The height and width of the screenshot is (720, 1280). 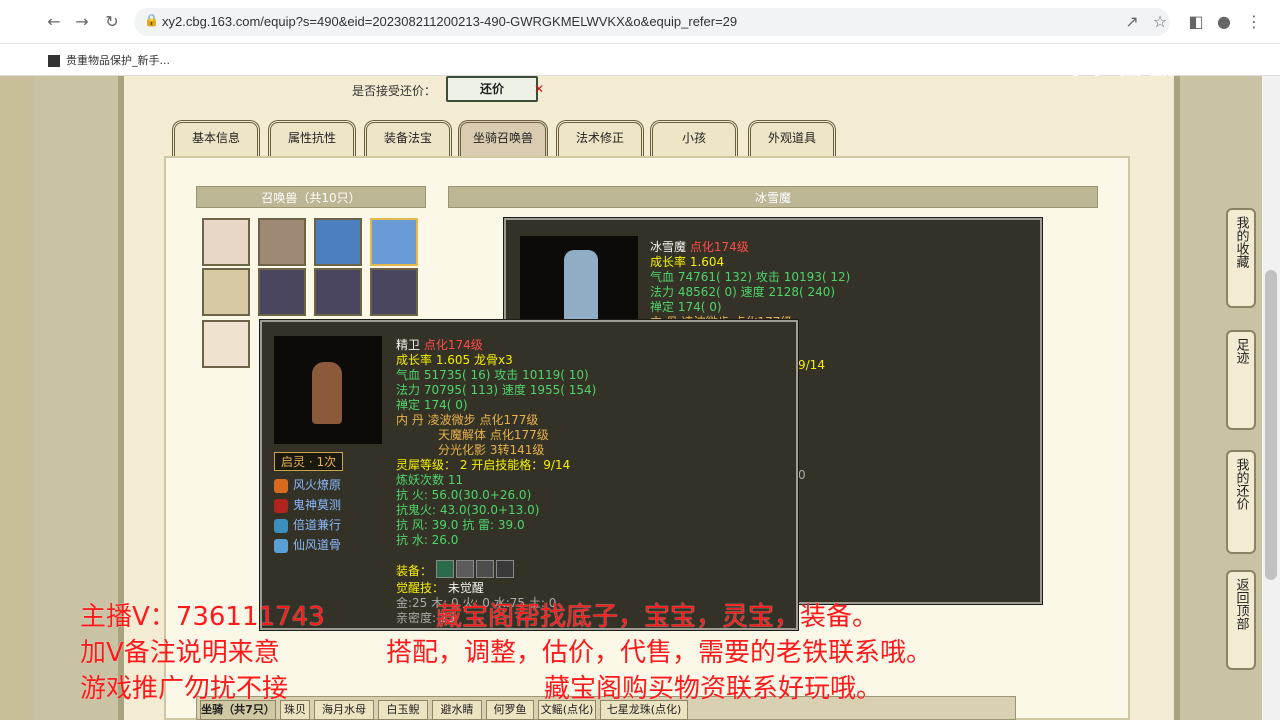 What do you see at coordinates (410, 420) in the screenshot?
I see `neidan-label: 内 丹` at bounding box center [410, 420].